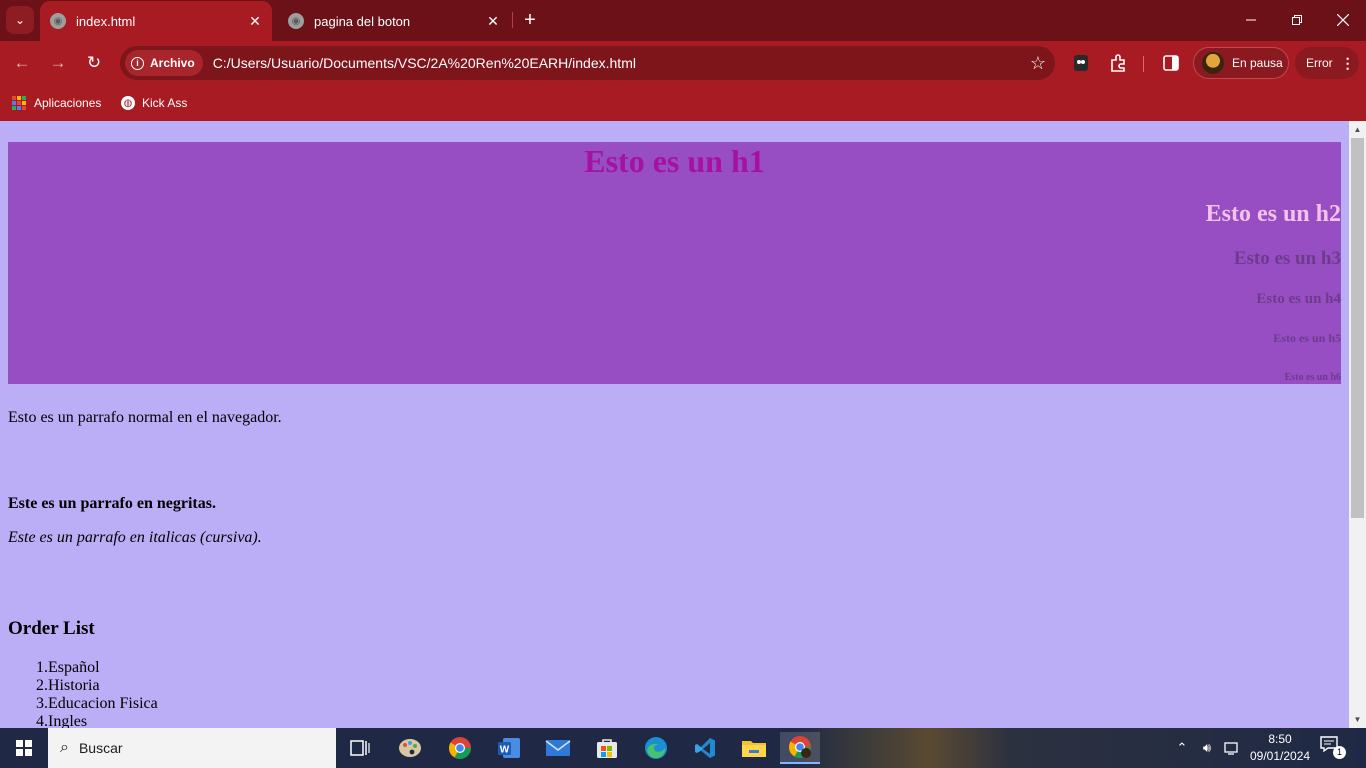 Image resolution: width=1366 pixels, height=768 pixels. Describe the element at coordinates (1143, 64) in the screenshot. I see `toolbar-divider` at that location.